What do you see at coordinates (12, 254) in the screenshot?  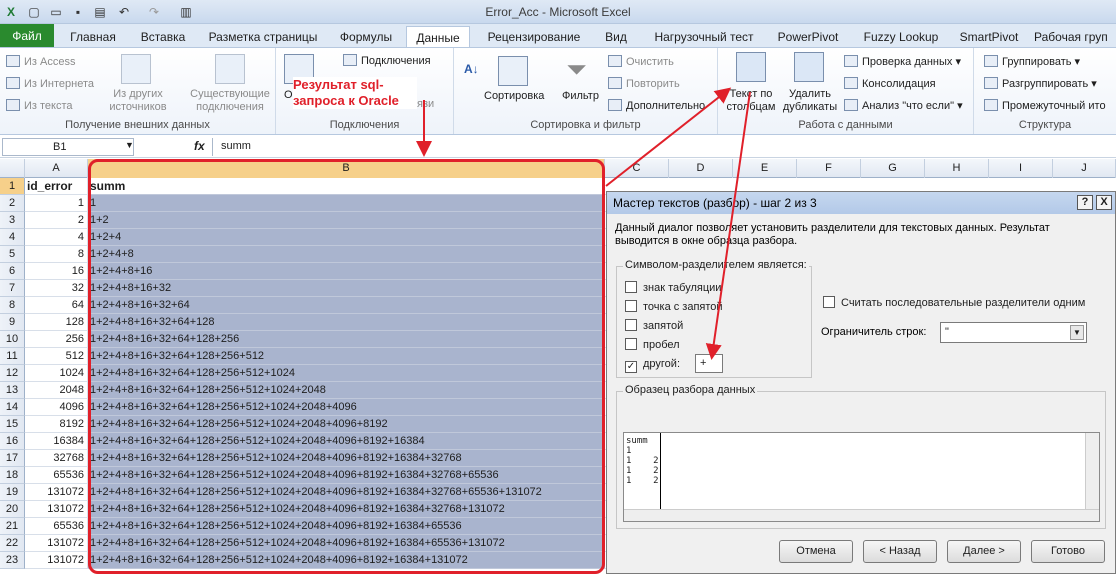 I see `row-header: 5` at bounding box center [12, 254].